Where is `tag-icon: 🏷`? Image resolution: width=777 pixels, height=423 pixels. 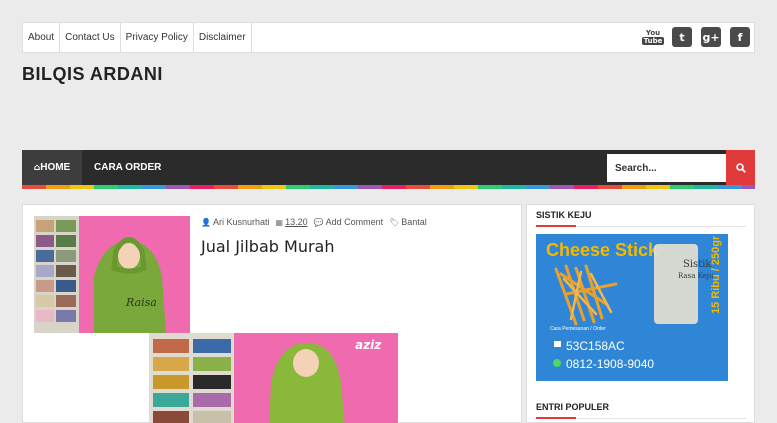
tag-icon: 🏷 is located at coordinates (394, 222).